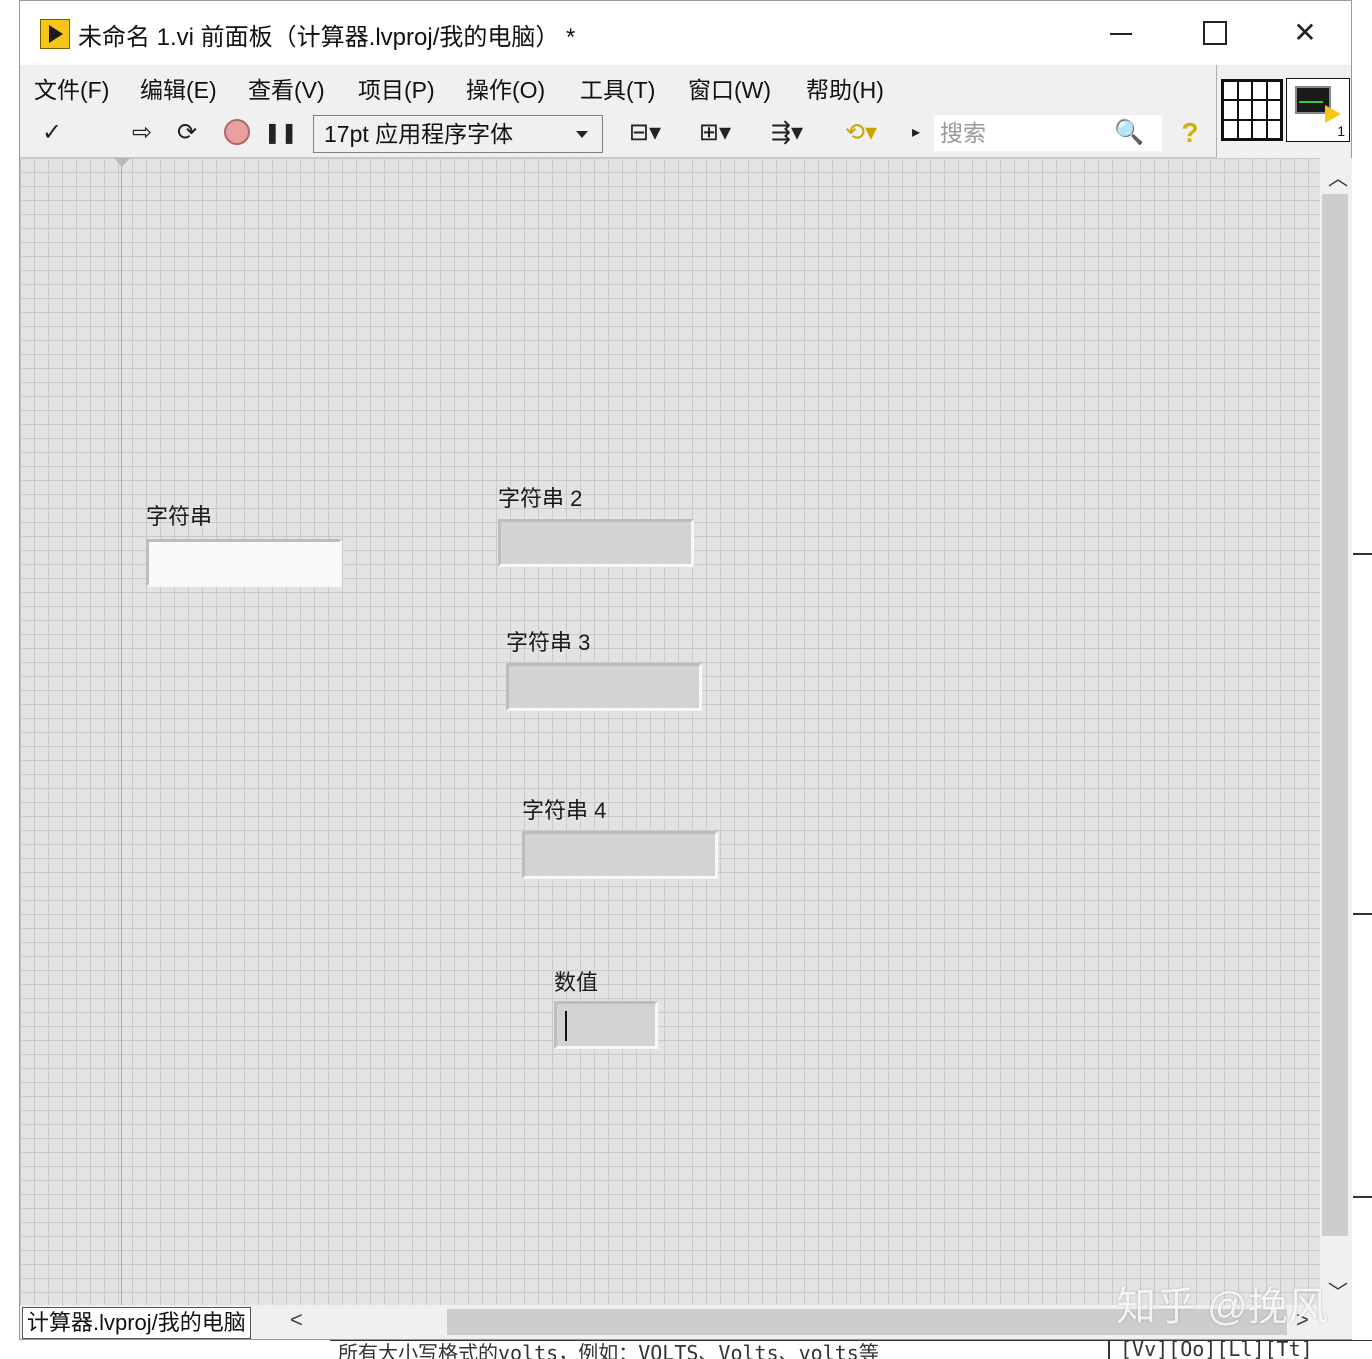 The image size is (1372, 1359). I want to click on minimize-button, so click(1122, 33).